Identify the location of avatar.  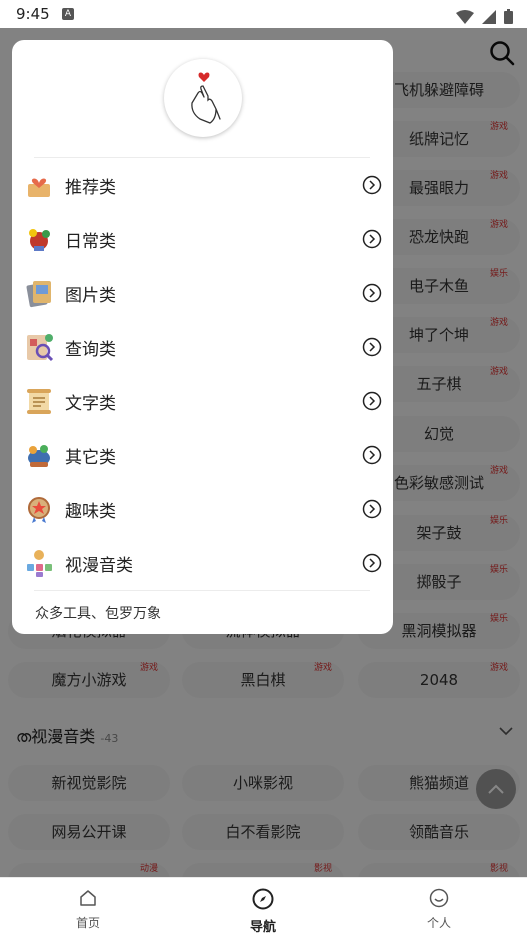
(203, 98).